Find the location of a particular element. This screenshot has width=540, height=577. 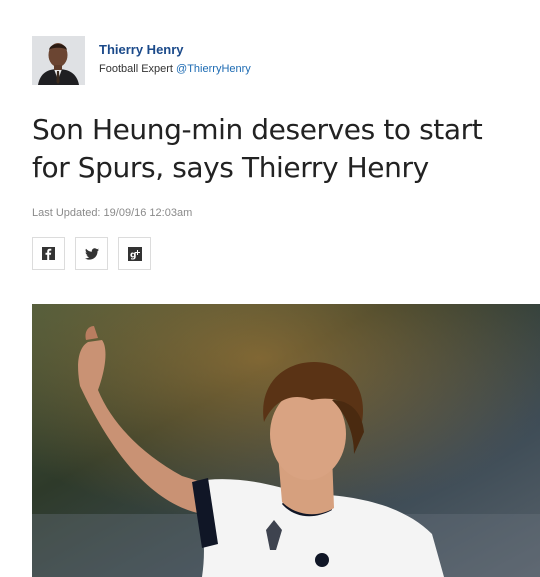

share-bar: g is located at coordinates (91, 253).